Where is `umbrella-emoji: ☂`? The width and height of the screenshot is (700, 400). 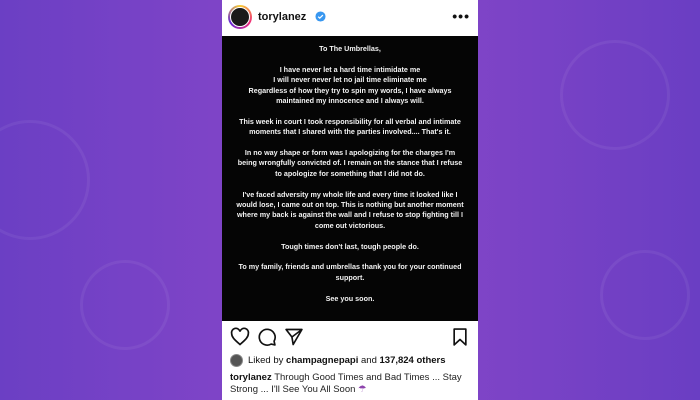 umbrella-emoji: ☂ is located at coordinates (362, 389).